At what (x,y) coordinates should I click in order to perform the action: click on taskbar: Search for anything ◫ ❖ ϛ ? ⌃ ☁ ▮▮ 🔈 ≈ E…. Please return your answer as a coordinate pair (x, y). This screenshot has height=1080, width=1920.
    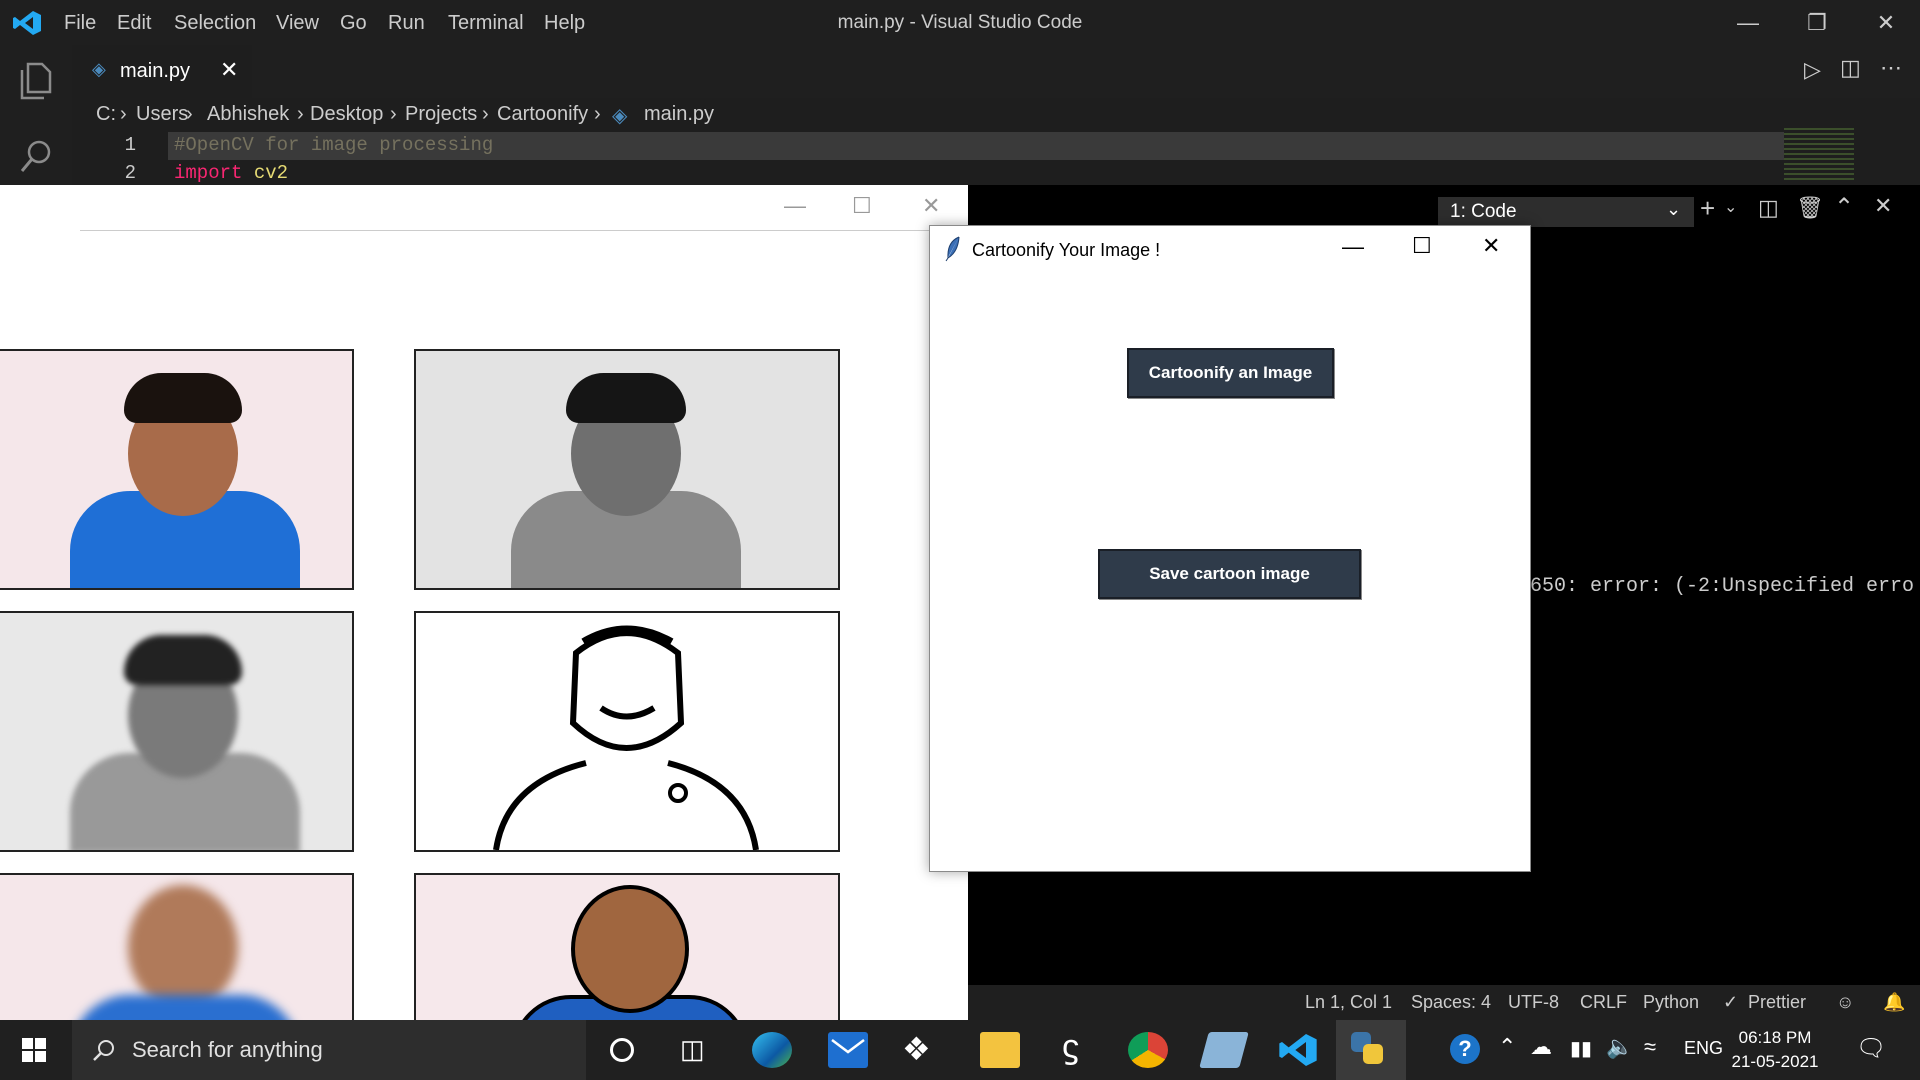
    Looking at the image, I should click on (960, 1050).